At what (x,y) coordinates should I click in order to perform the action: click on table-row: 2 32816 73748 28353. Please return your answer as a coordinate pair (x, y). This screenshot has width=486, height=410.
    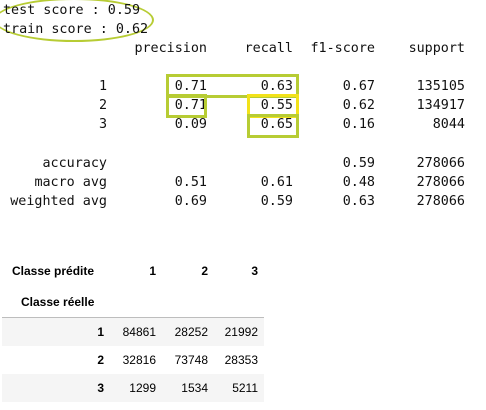
    Looking at the image, I should click on (133, 360).